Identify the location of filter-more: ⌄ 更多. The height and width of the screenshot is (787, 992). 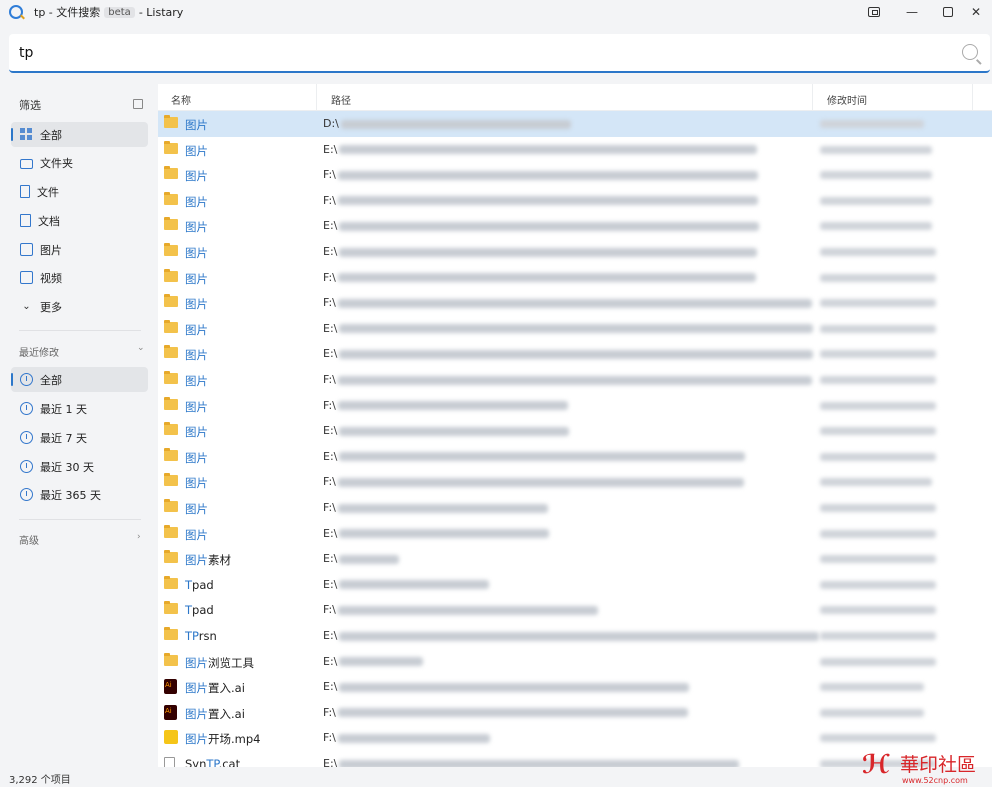
(79, 306).